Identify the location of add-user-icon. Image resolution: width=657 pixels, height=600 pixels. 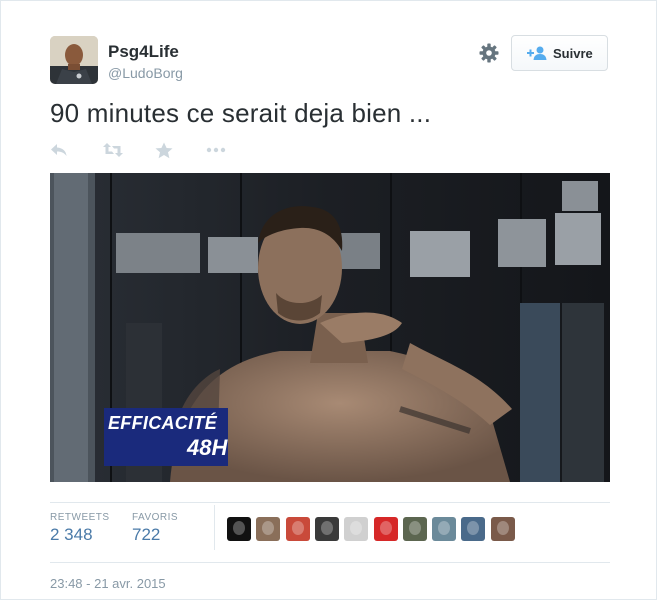
(537, 53).